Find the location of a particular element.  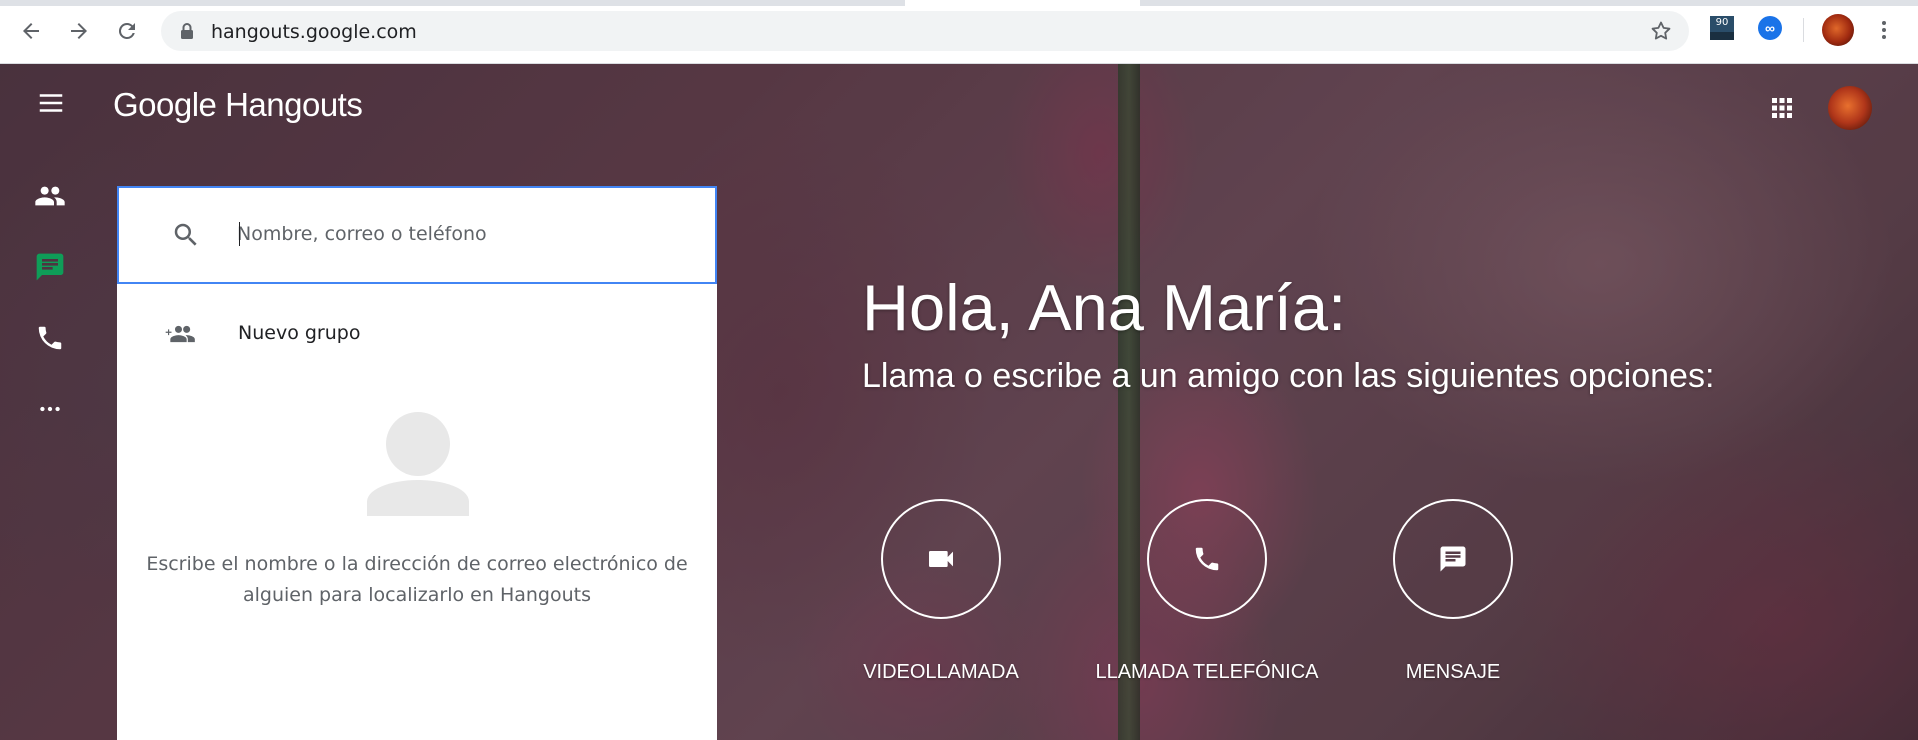

browser-profile-avatar is located at coordinates (1838, 30).